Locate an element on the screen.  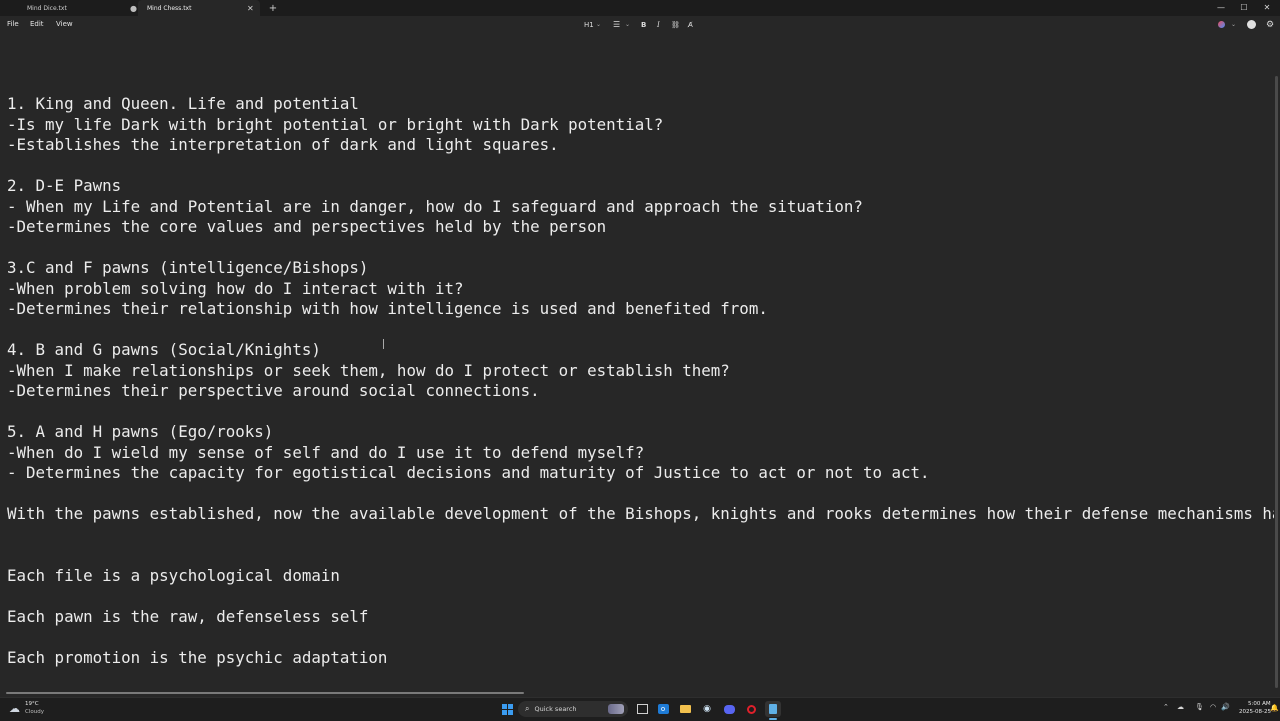
search-icon: ⌕ is located at coordinates (527, 708).